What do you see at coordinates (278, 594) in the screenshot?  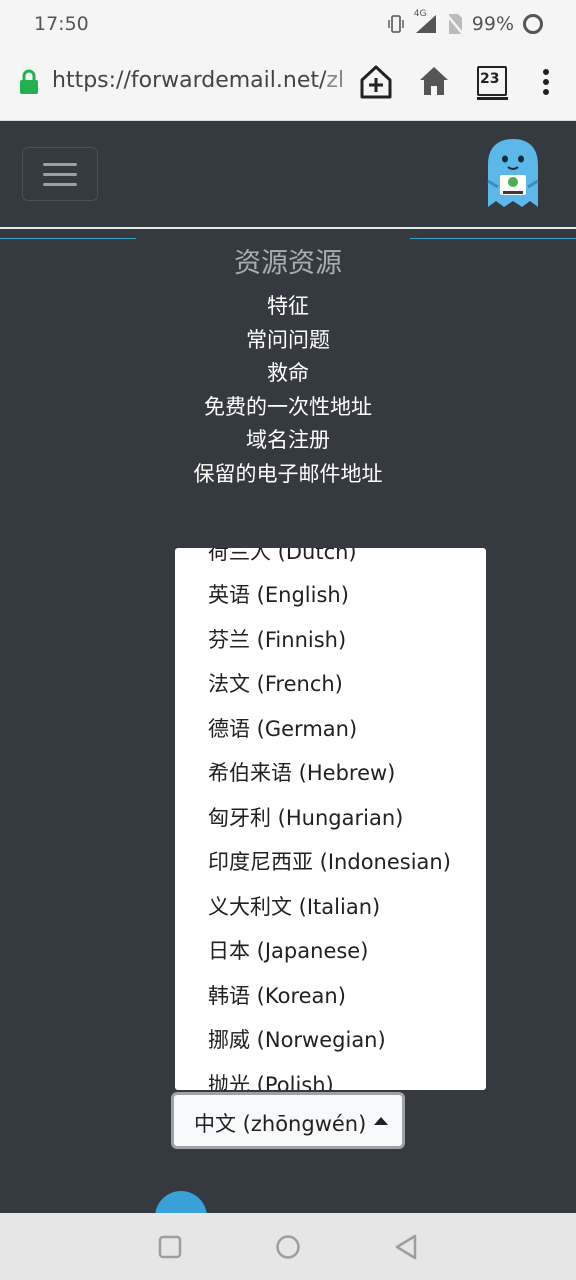 I see `option-english: 英语 (English)` at bounding box center [278, 594].